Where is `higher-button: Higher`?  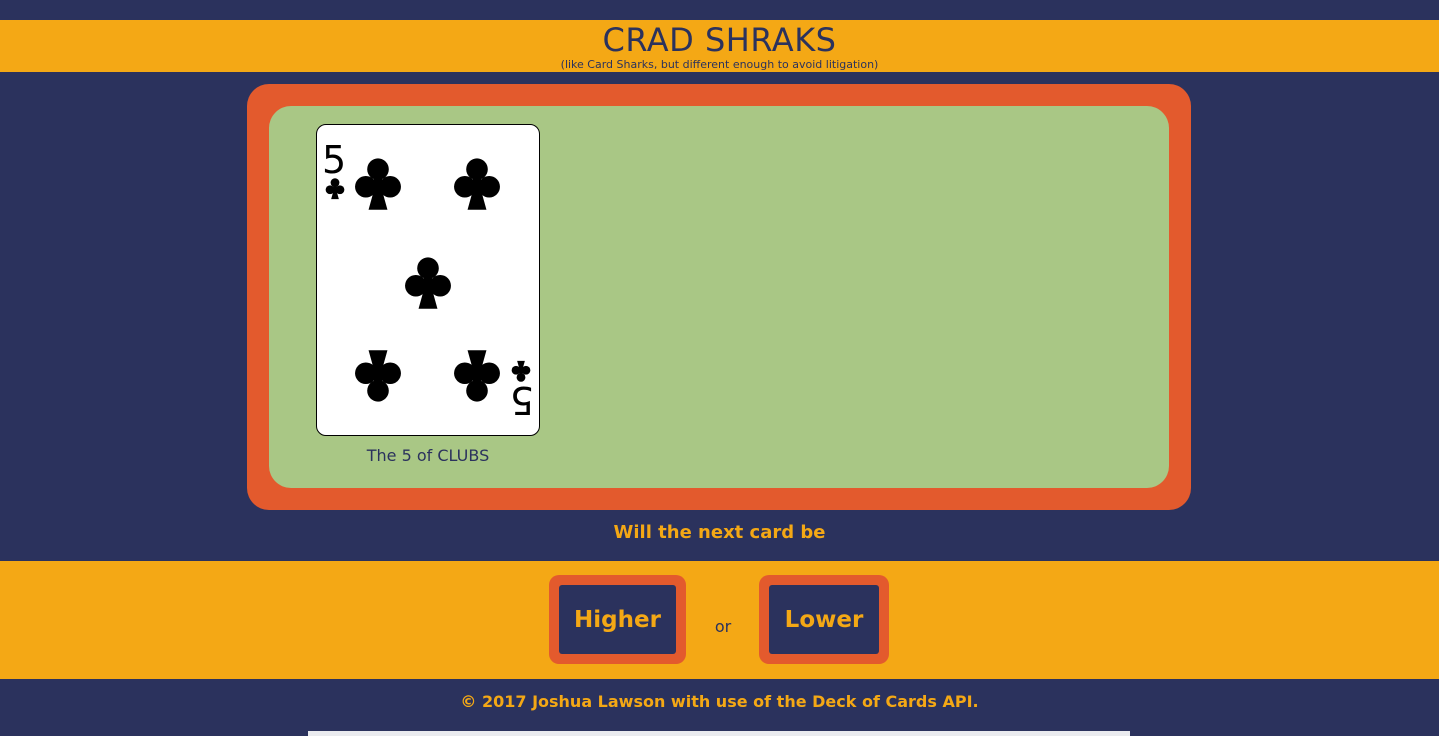 higher-button: Higher is located at coordinates (617, 619).